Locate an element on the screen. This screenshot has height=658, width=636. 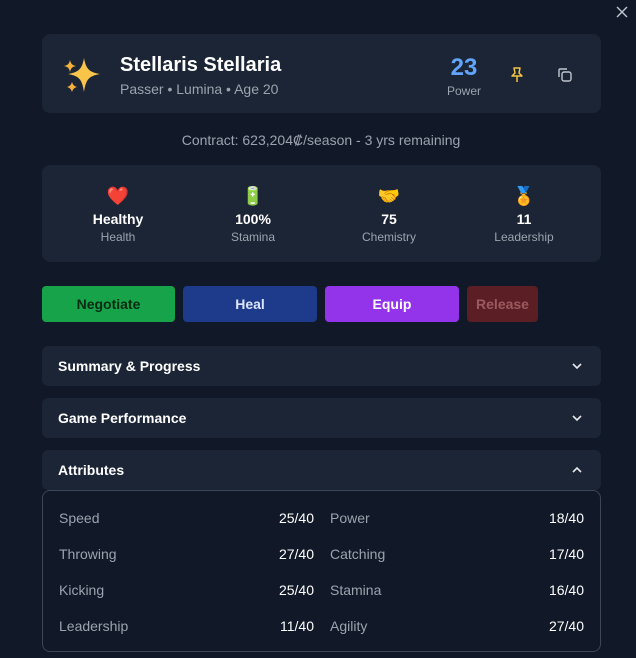
attribute-row: Kicking 25/40 is located at coordinates (186, 590).